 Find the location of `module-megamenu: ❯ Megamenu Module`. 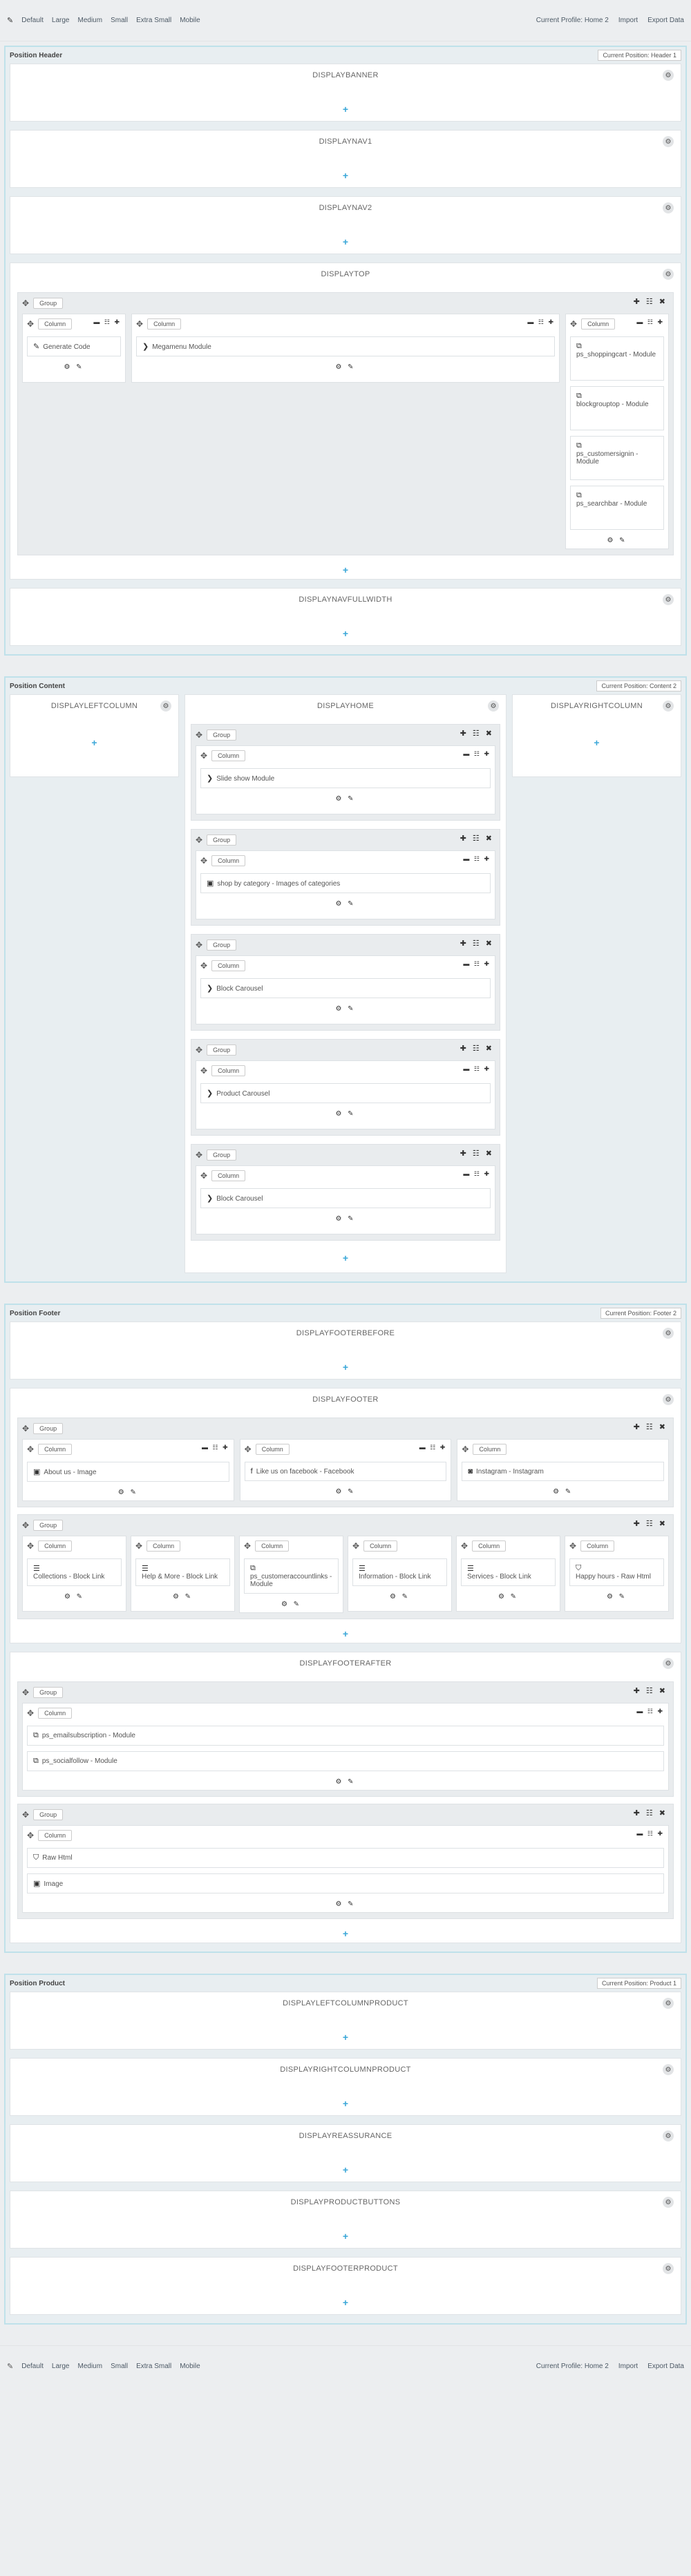

module-megamenu: ❯ Megamenu Module is located at coordinates (345, 346).